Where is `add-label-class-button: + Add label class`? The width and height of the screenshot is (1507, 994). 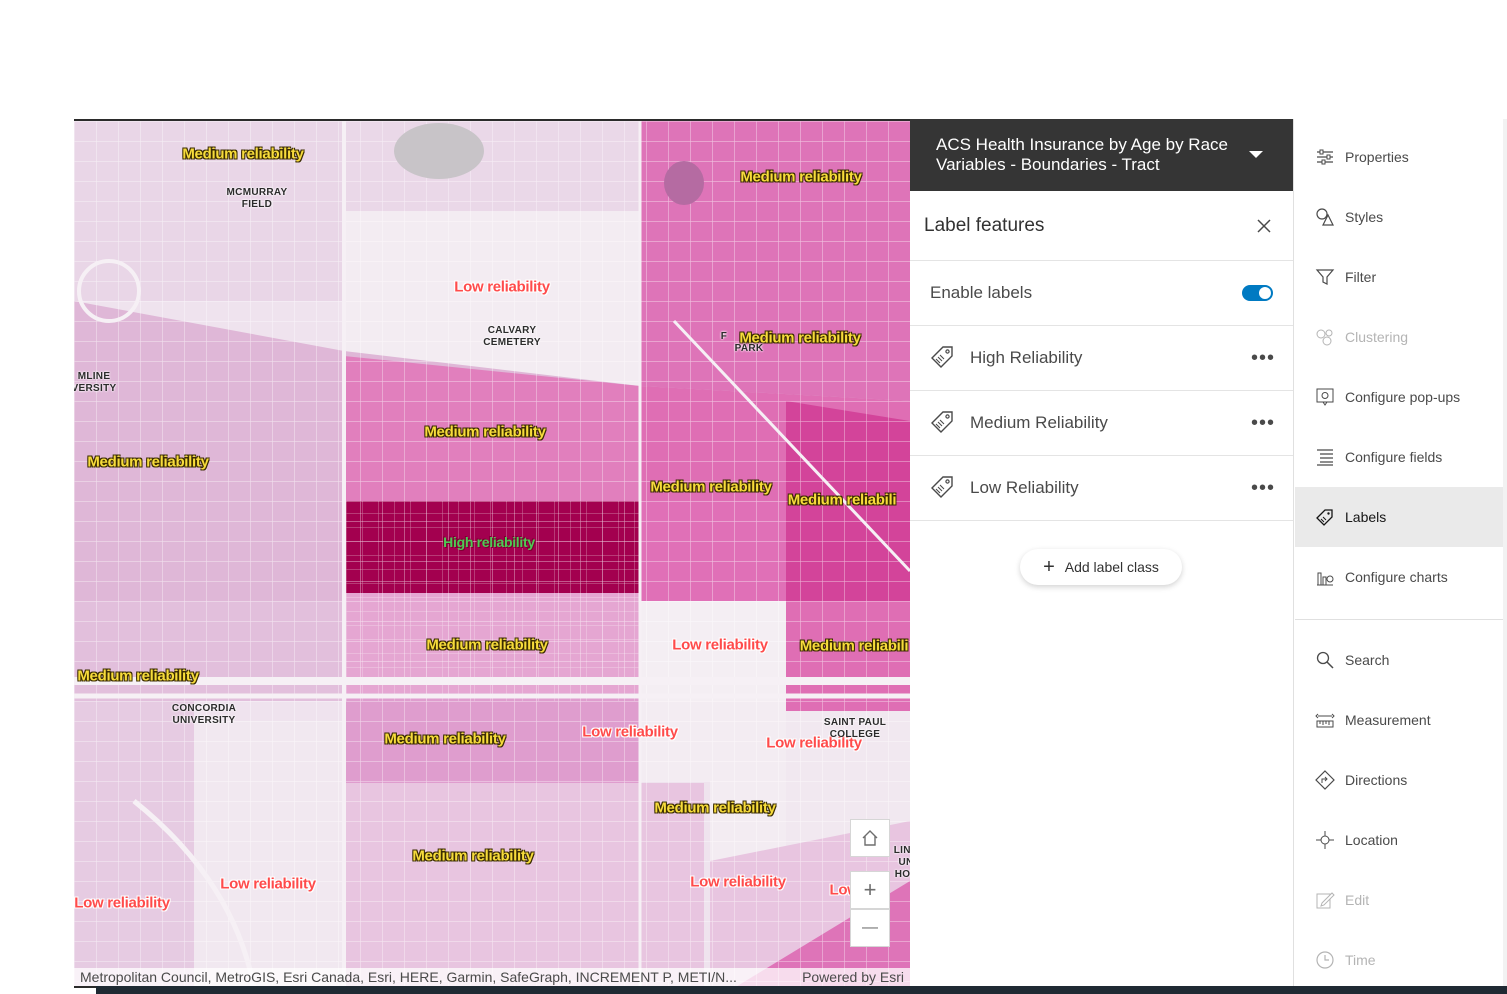 add-label-class-button: + Add label class is located at coordinates (1101, 567).